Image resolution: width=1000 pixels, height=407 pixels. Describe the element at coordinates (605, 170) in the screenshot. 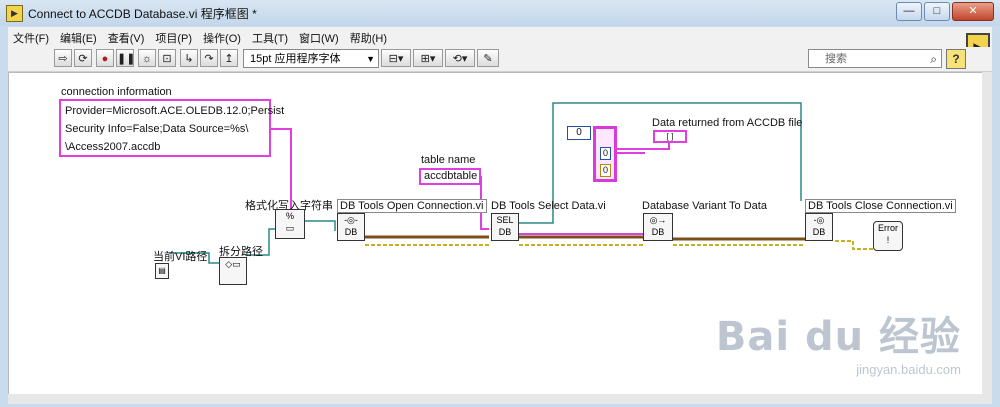

I see `cluster-value-2: 0` at that location.